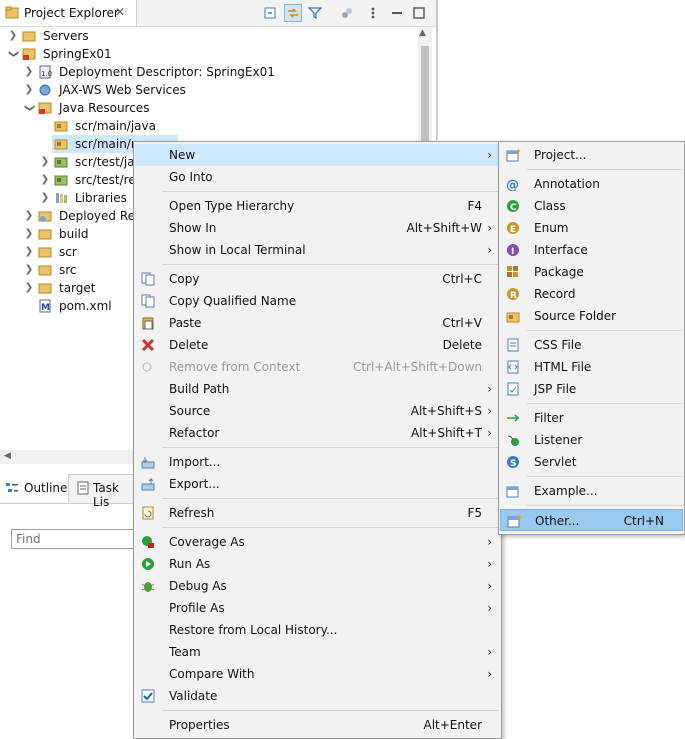 The width and height of the screenshot is (685, 739). What do you see at coordinates (167, 72) in the screenshot?
I see `tree-label: Deployment Descriptor: SpringEx01` at bounding box center [167, 72].